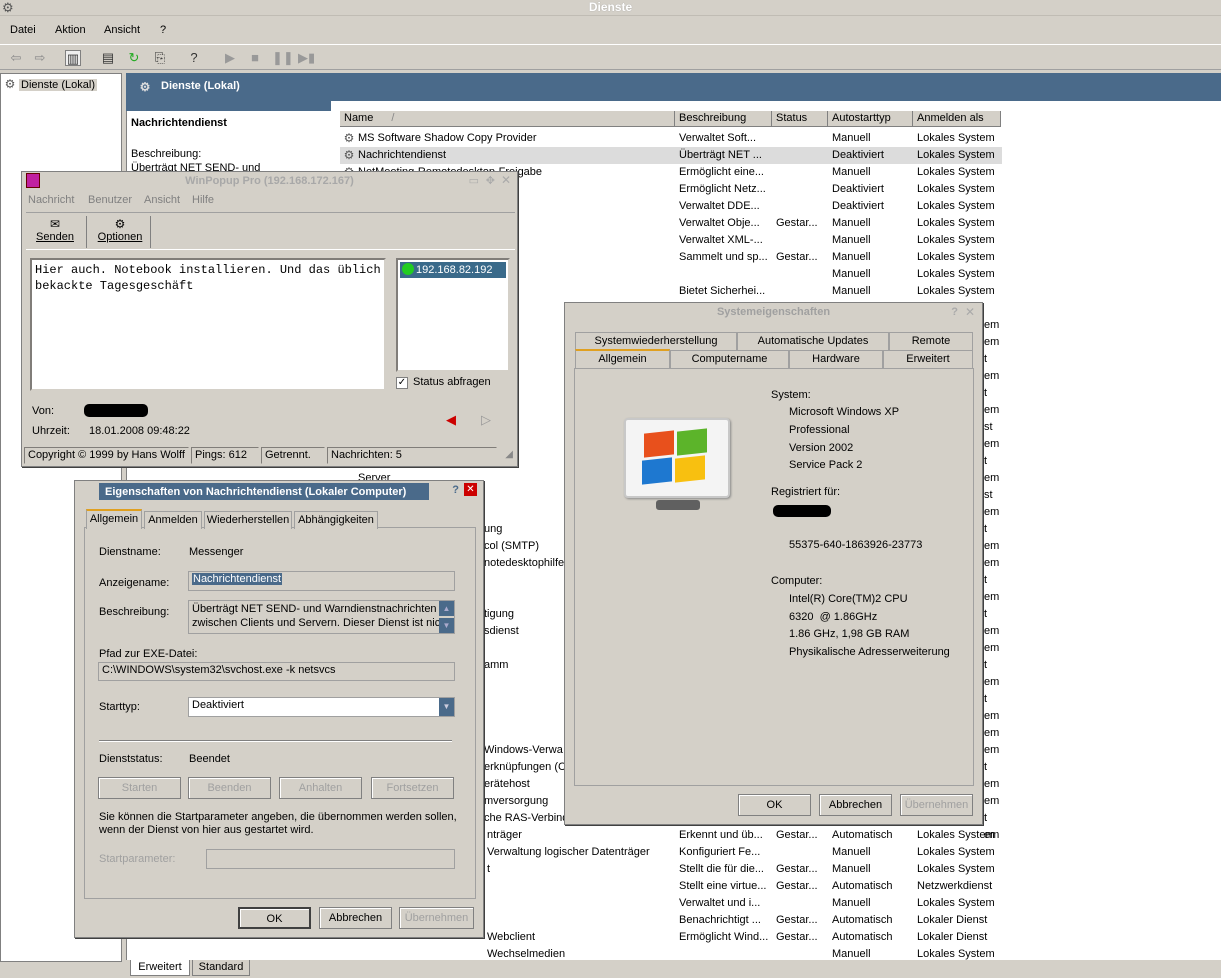  I want to click on menu-help: ?, so click(163, 30).